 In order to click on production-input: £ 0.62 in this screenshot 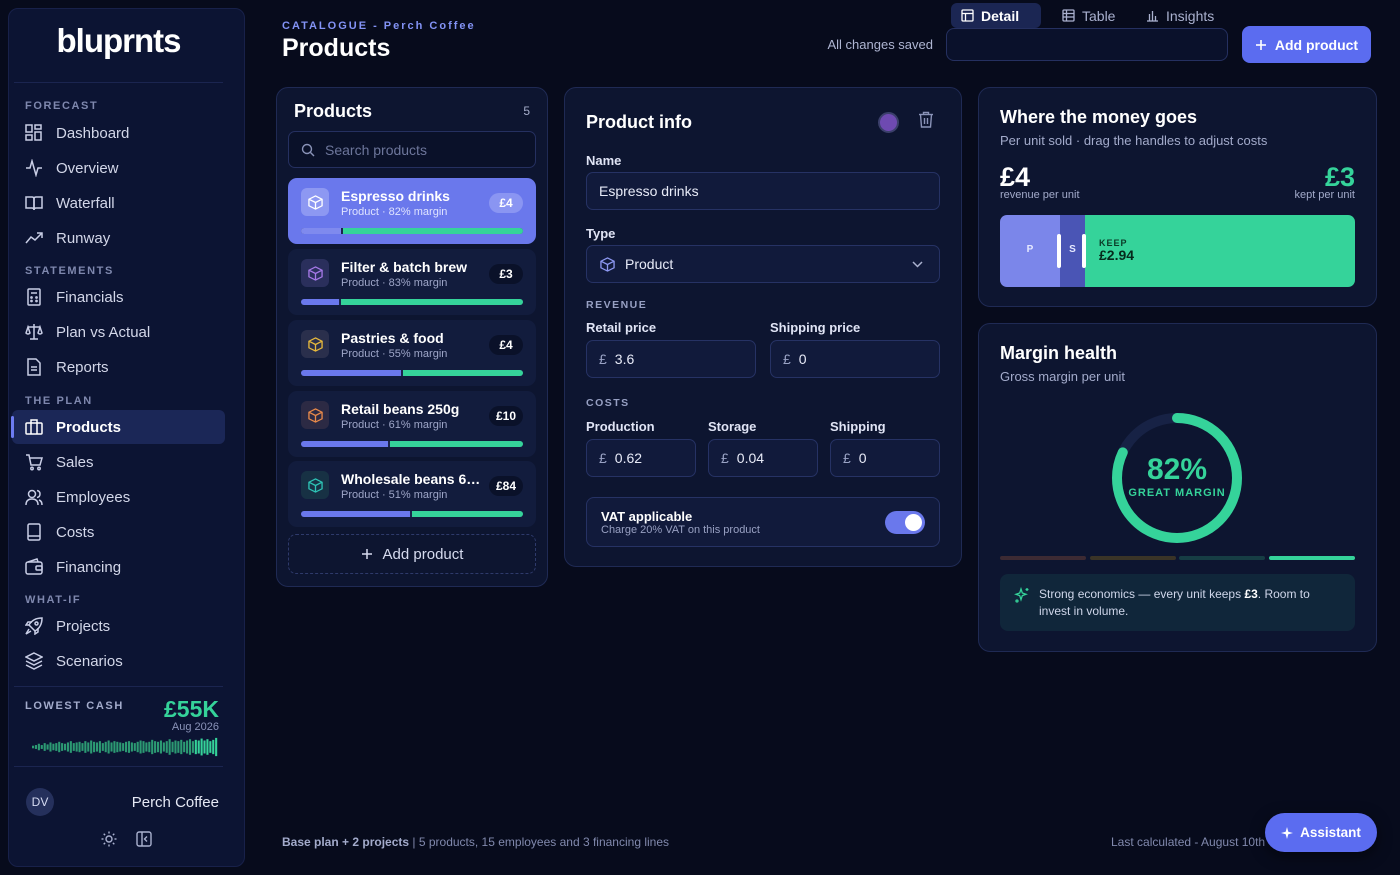, I will do `click(641, 458)`.